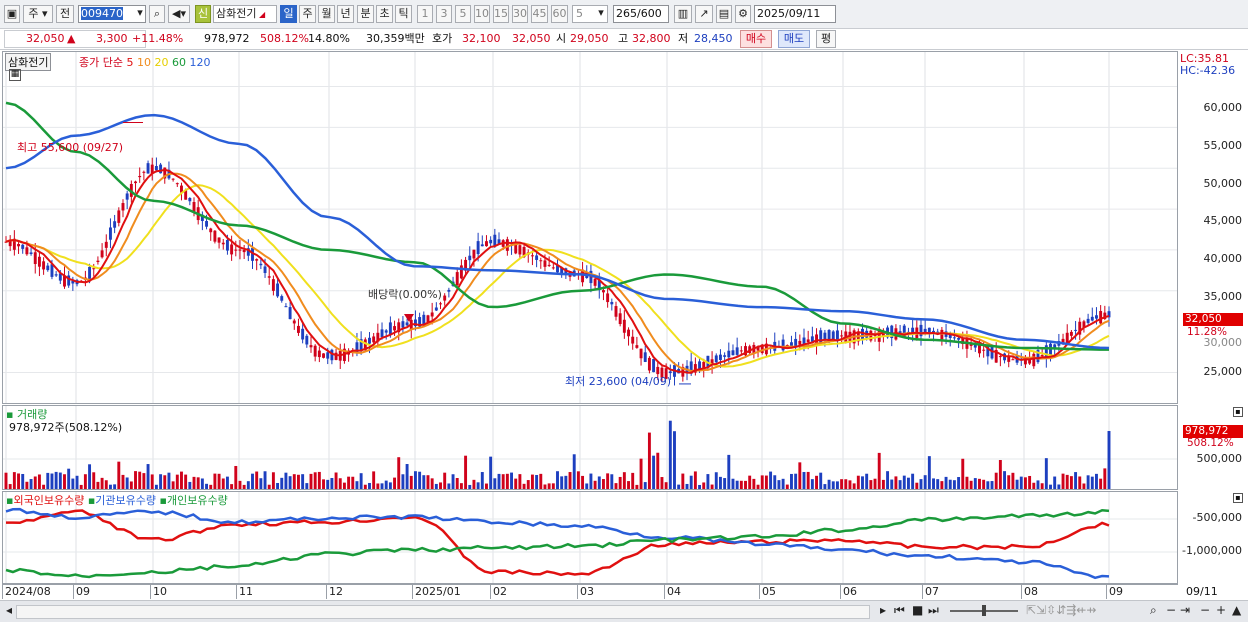  I want to click on interval-30: 30, so click(520, 14).